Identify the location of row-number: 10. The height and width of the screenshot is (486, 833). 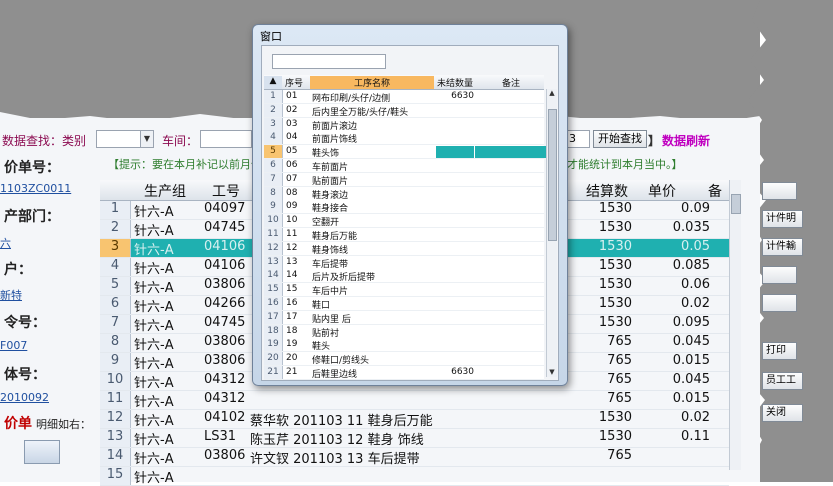
(273, 221).